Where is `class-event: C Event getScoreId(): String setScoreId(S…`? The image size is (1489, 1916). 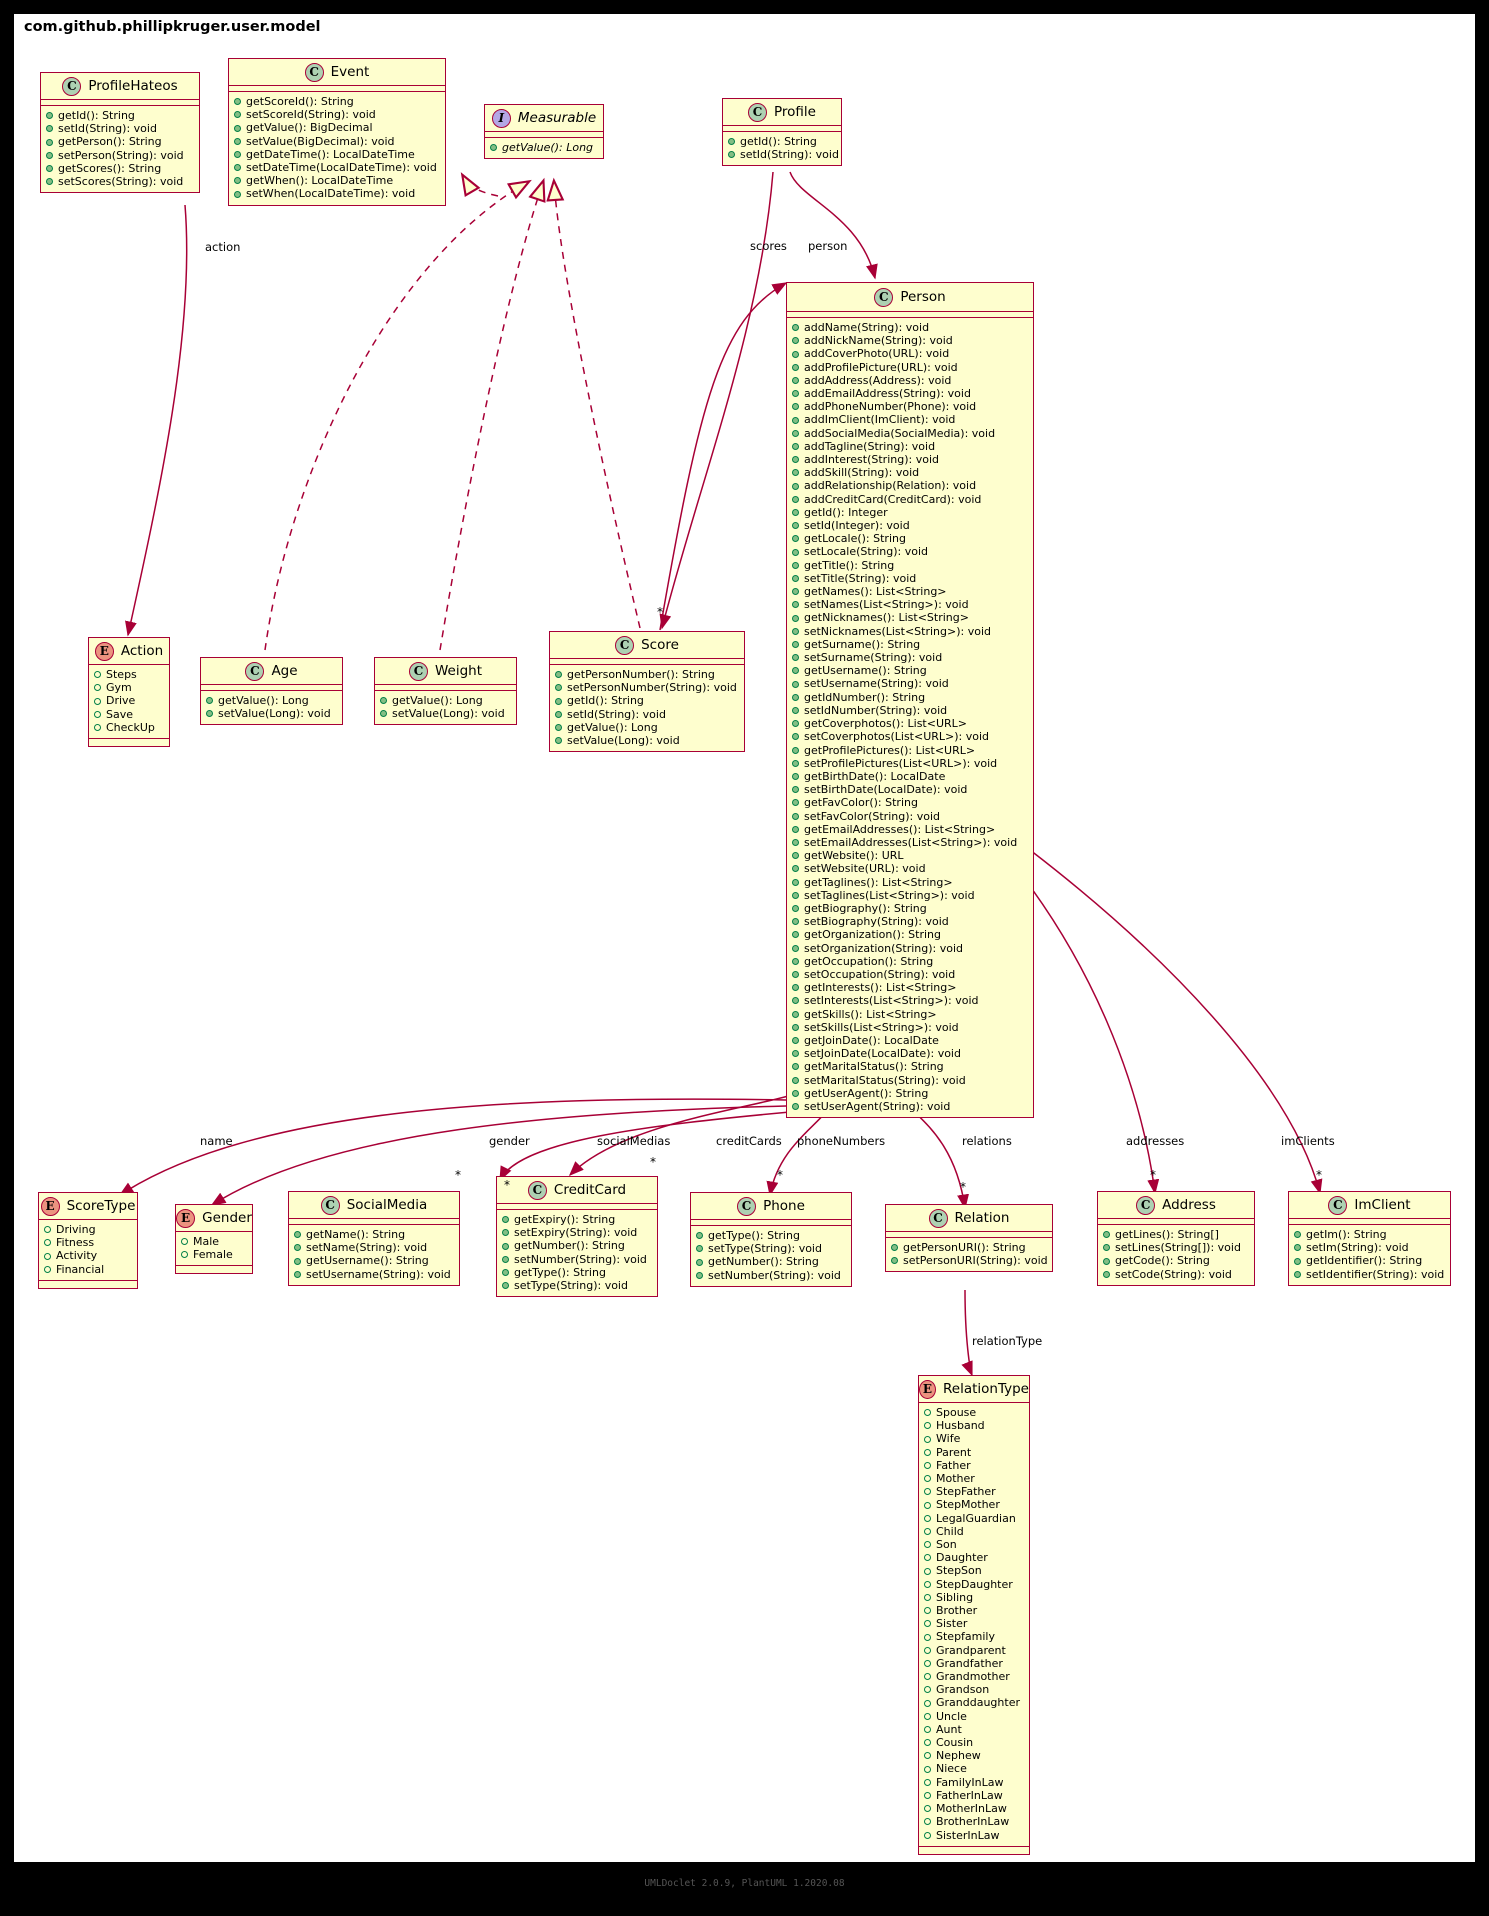
class-event: C Event getScoreId(): String setScoreId(S… is located at coordinates (337, 132).